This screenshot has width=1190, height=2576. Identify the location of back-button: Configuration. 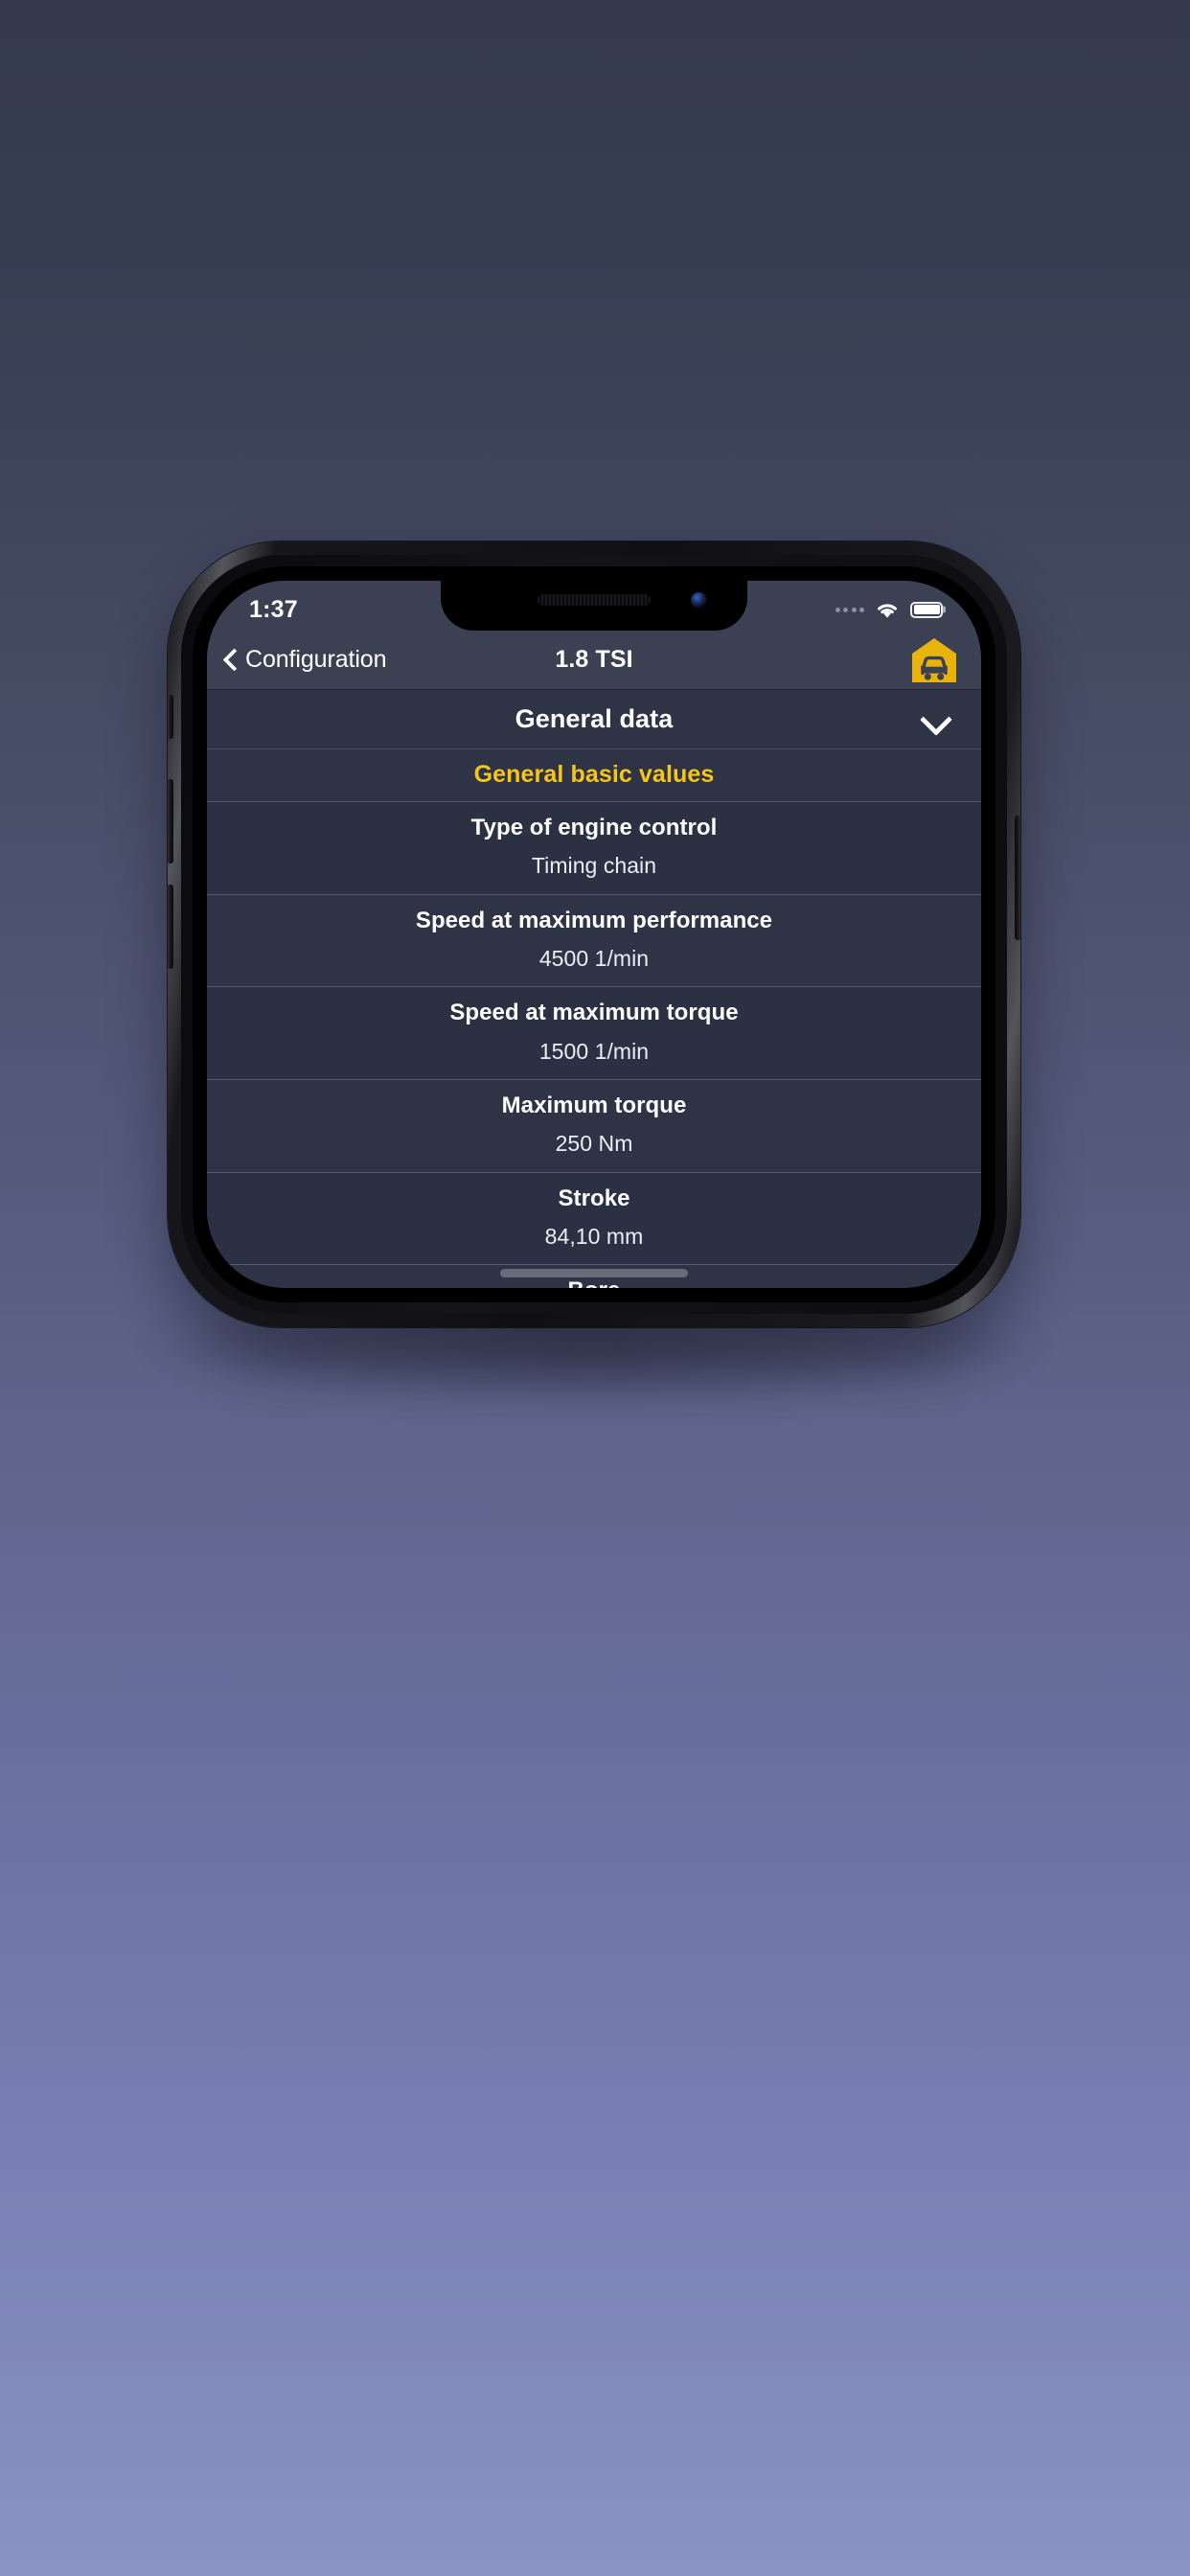
(297, 660).